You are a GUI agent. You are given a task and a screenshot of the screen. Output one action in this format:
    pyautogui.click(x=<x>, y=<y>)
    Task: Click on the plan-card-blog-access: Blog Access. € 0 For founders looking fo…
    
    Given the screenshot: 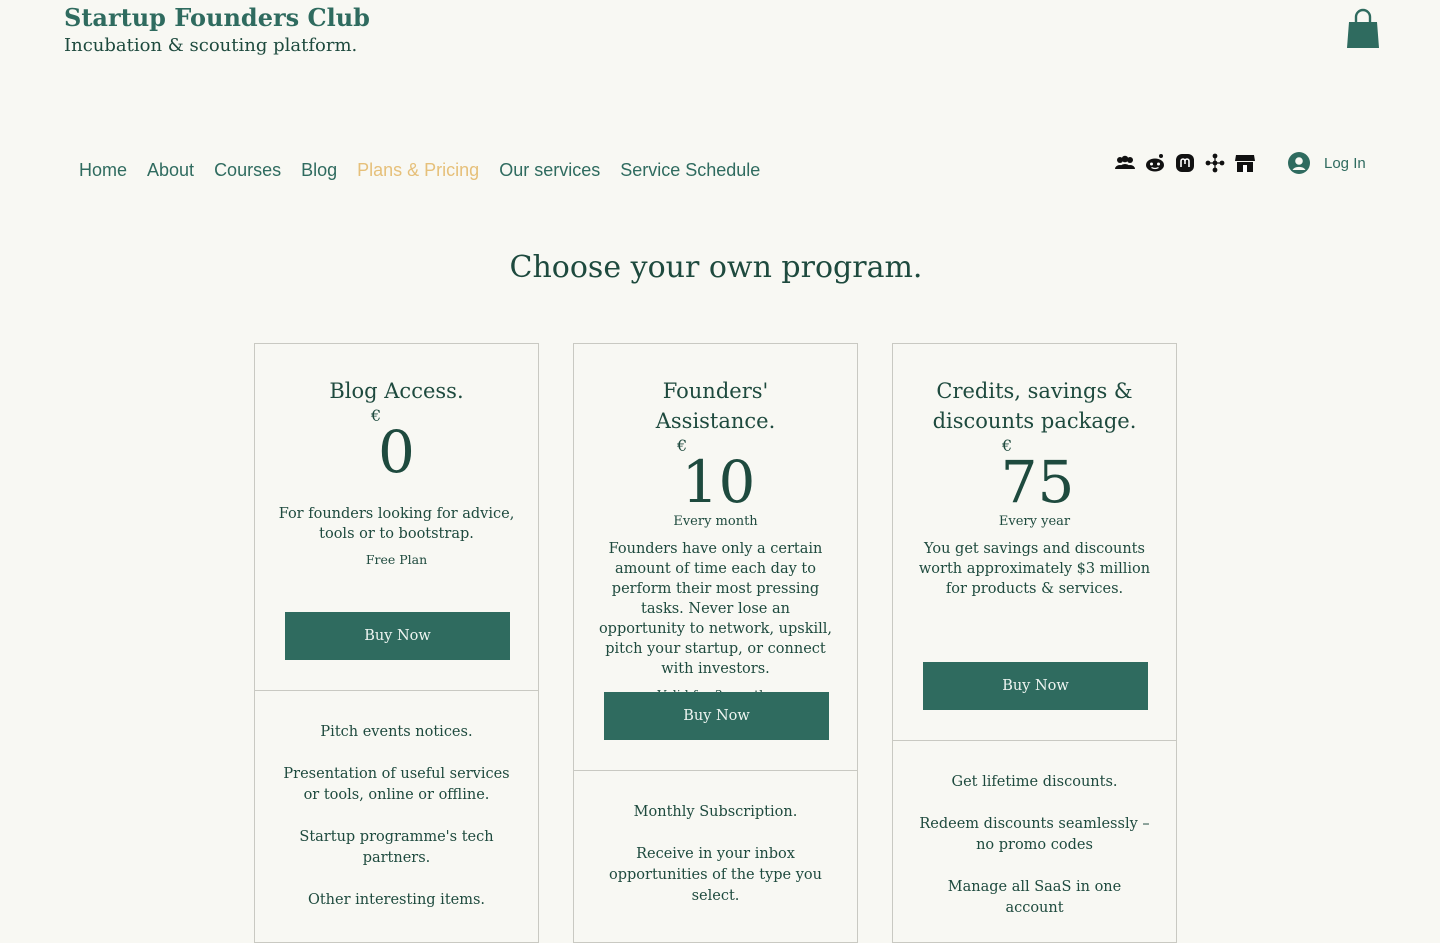 What is the action you would take?
    pyautogui.click(x=396, y=643)
    